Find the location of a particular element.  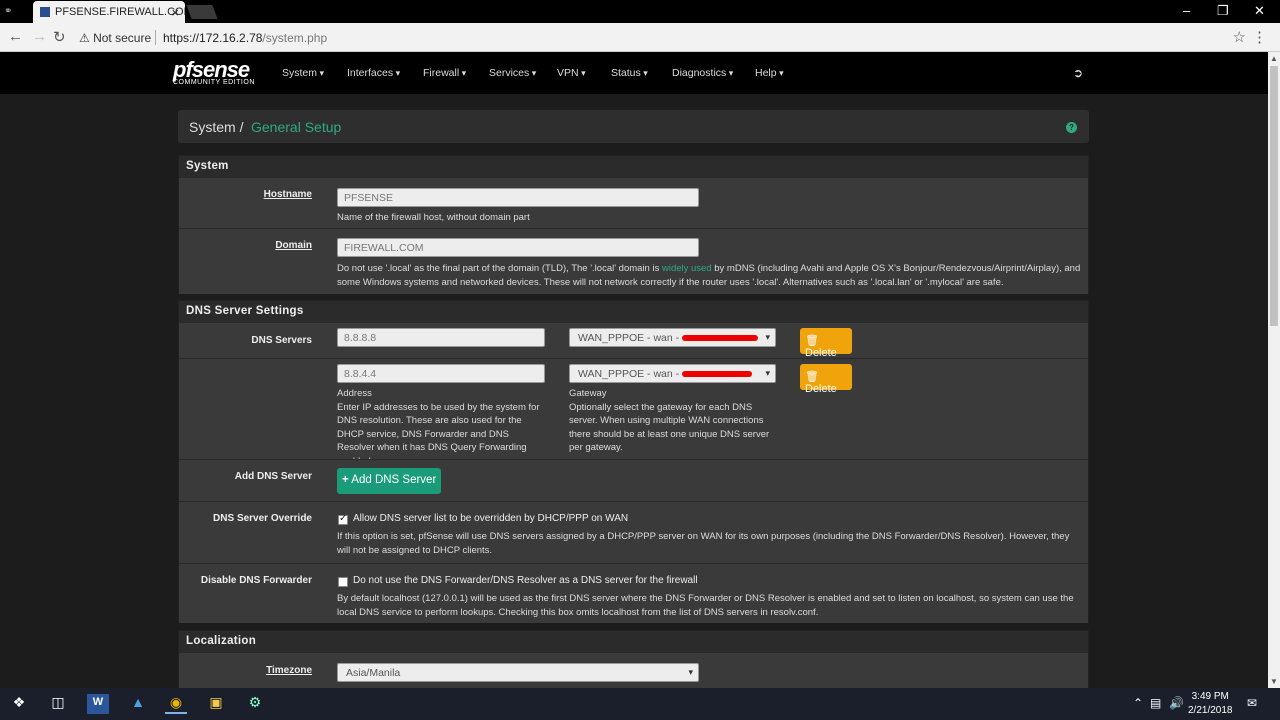

browser-tab-bar: ⚭ PFSENSE.FIREWALL.COM × – ❐ ✕ is located at coordinates (640, 11).